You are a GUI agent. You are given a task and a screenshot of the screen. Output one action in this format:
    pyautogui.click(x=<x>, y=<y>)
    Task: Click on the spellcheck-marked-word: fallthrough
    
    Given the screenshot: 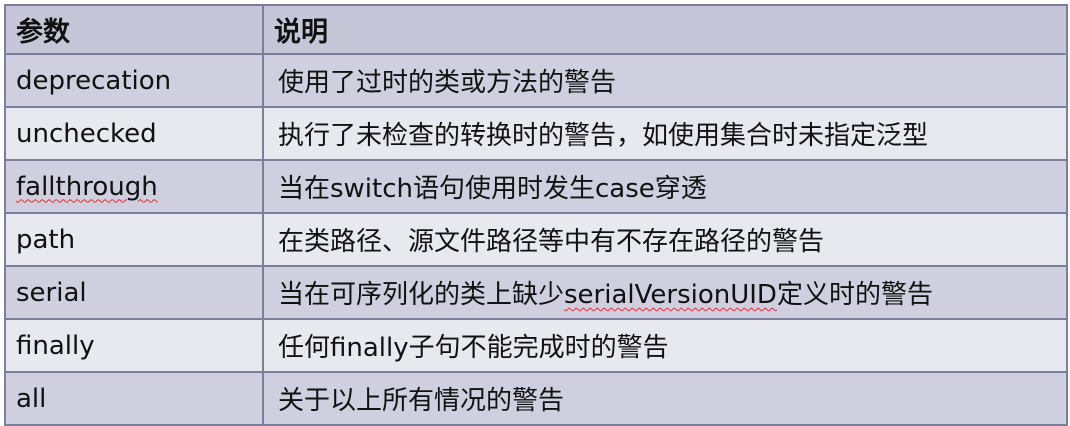 What is the action you would take?
    pyautogui.click(x=87, y=186)
    